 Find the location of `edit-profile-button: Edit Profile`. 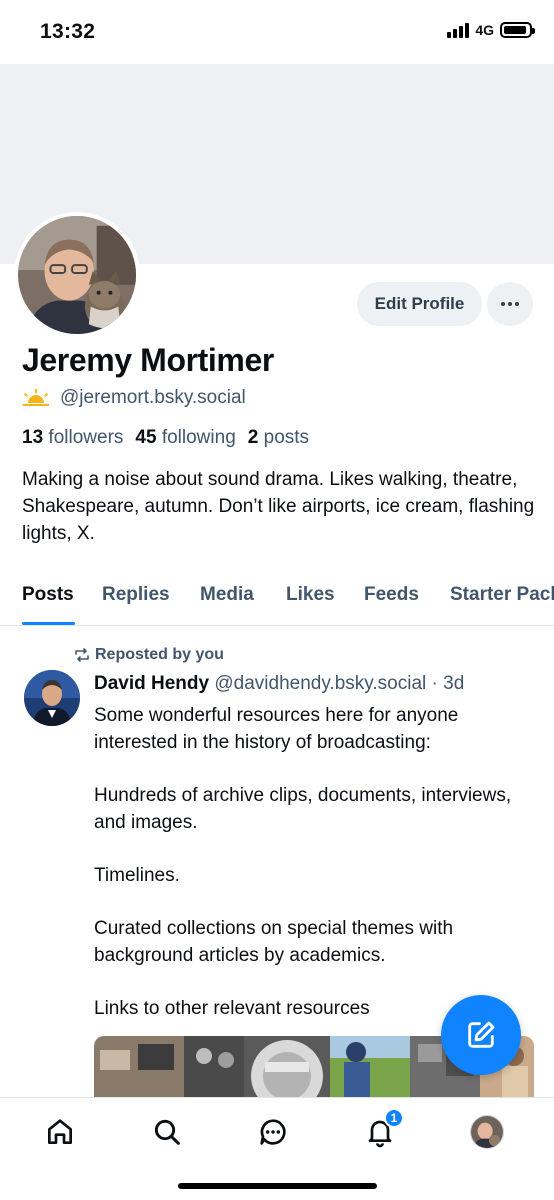

edit-profile-button: Edit Profile is located at coordinates (419, 304).